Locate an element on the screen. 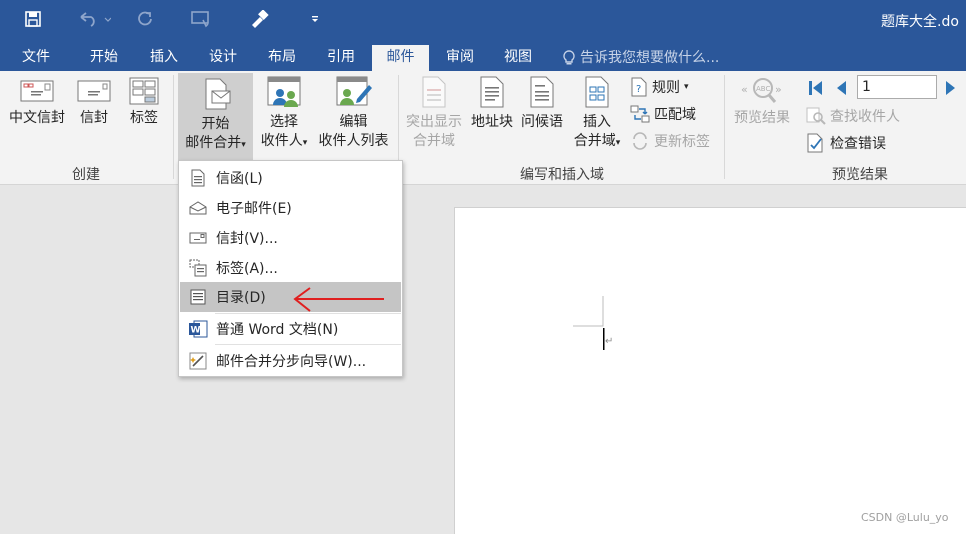  edit-recipient-list-label-2: 收件人列表 is located at coordinates (353, 141).